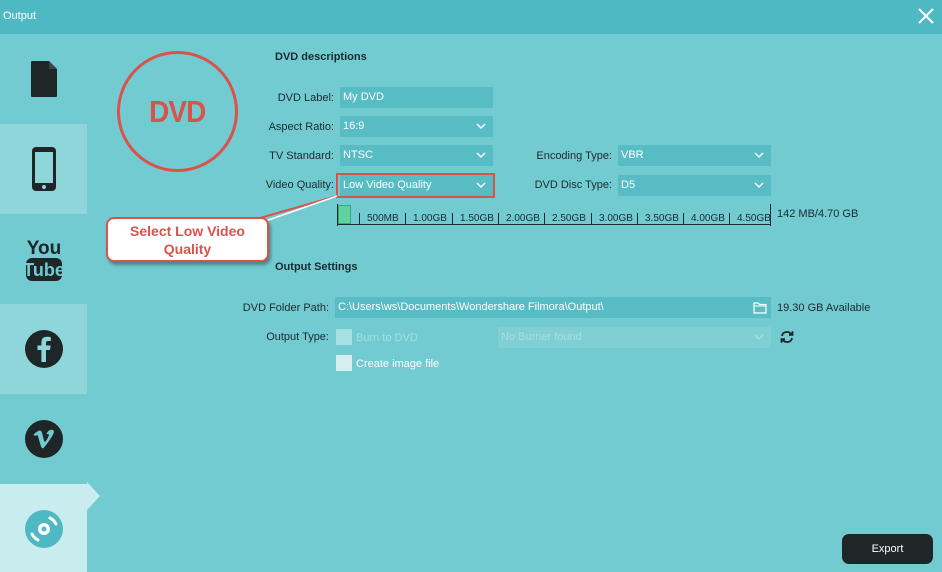 This screenshot has width=942, height=572. I want to click on phone-icon, so click(43, 169).